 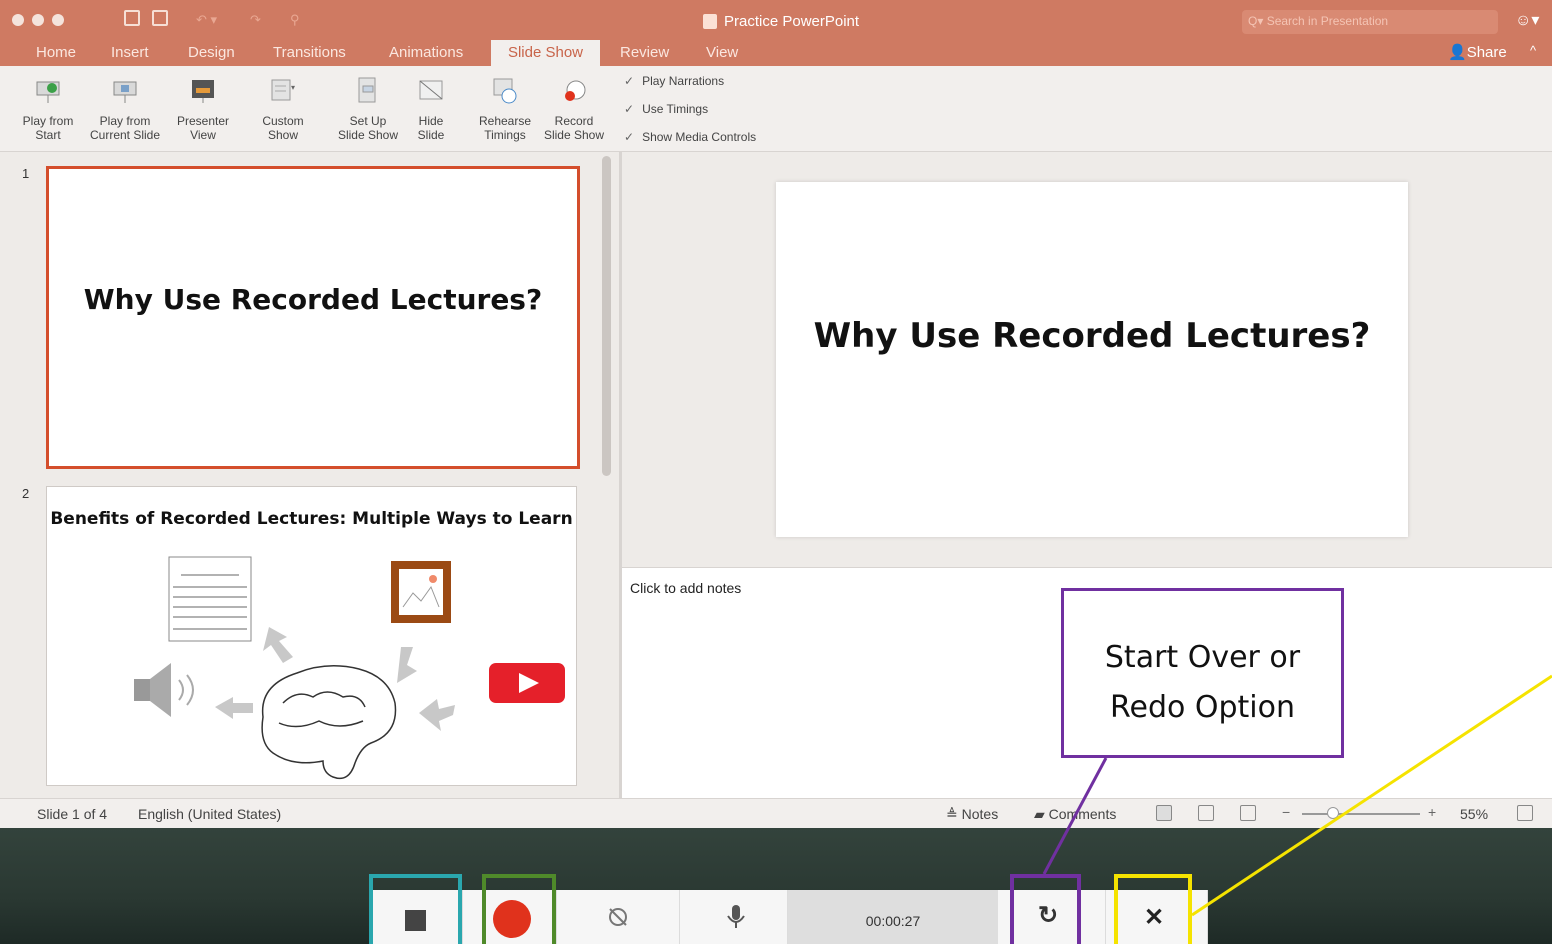 I want to click on start-over-callout: Start Over or Redo Option, so click(x=1202, y=673).